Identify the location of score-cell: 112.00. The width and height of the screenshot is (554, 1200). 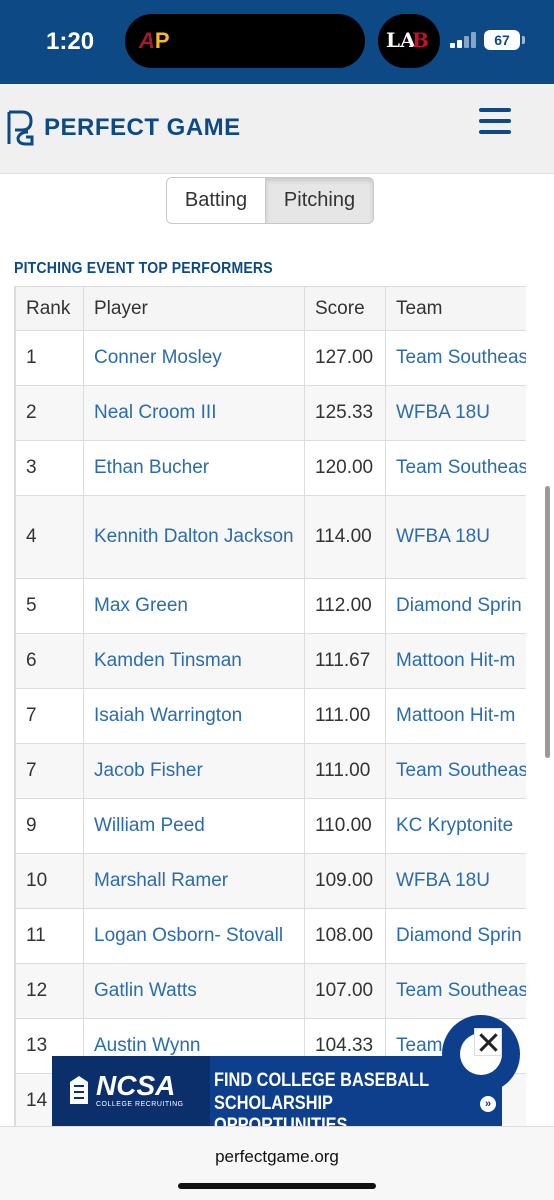
(345, 606).